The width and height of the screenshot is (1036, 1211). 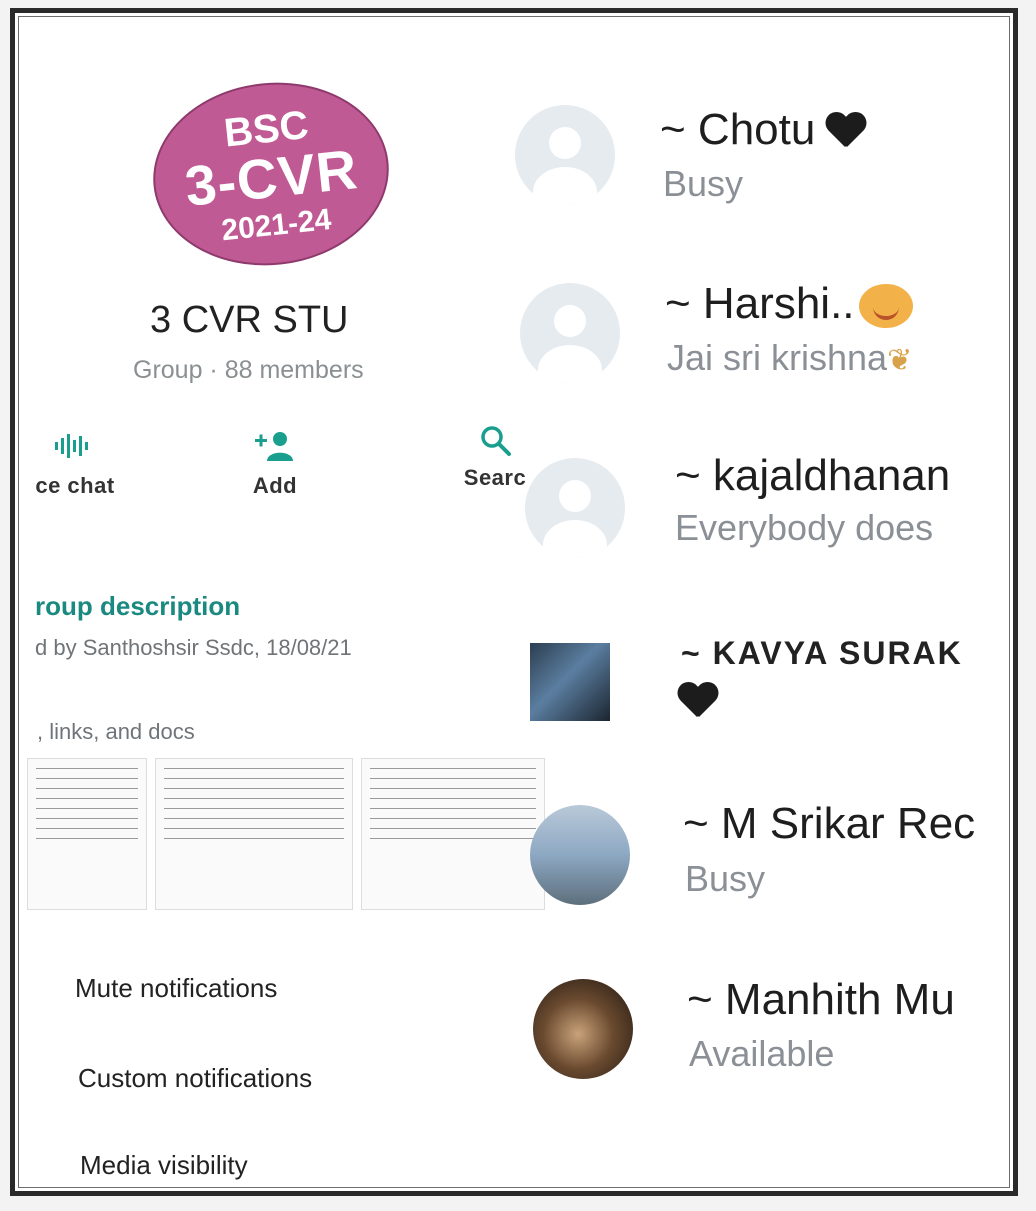 What do you see at coordinates (495, 477) in the screenshot?
I see `search-label: Searc` at bounding box center [495, 477].